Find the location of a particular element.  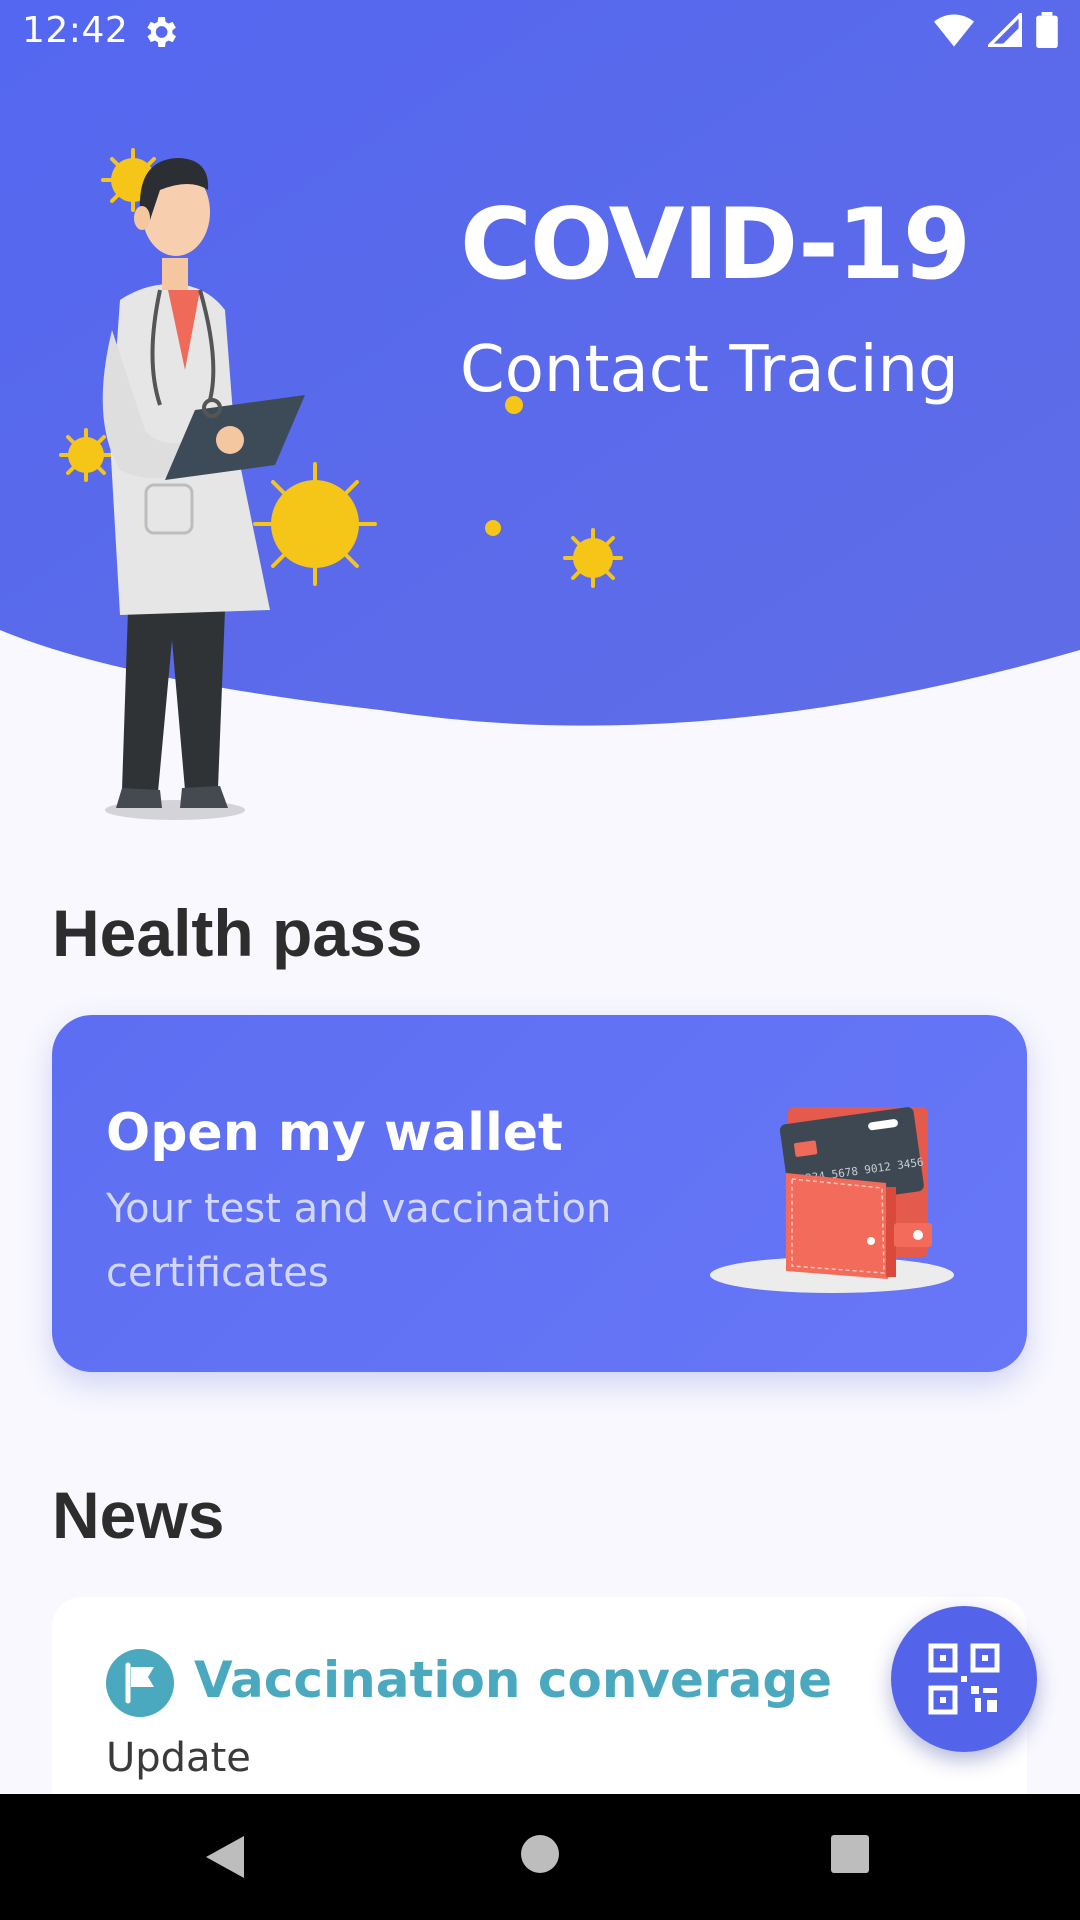

status-bar: 12:42 is located at coordinates (540, 32).